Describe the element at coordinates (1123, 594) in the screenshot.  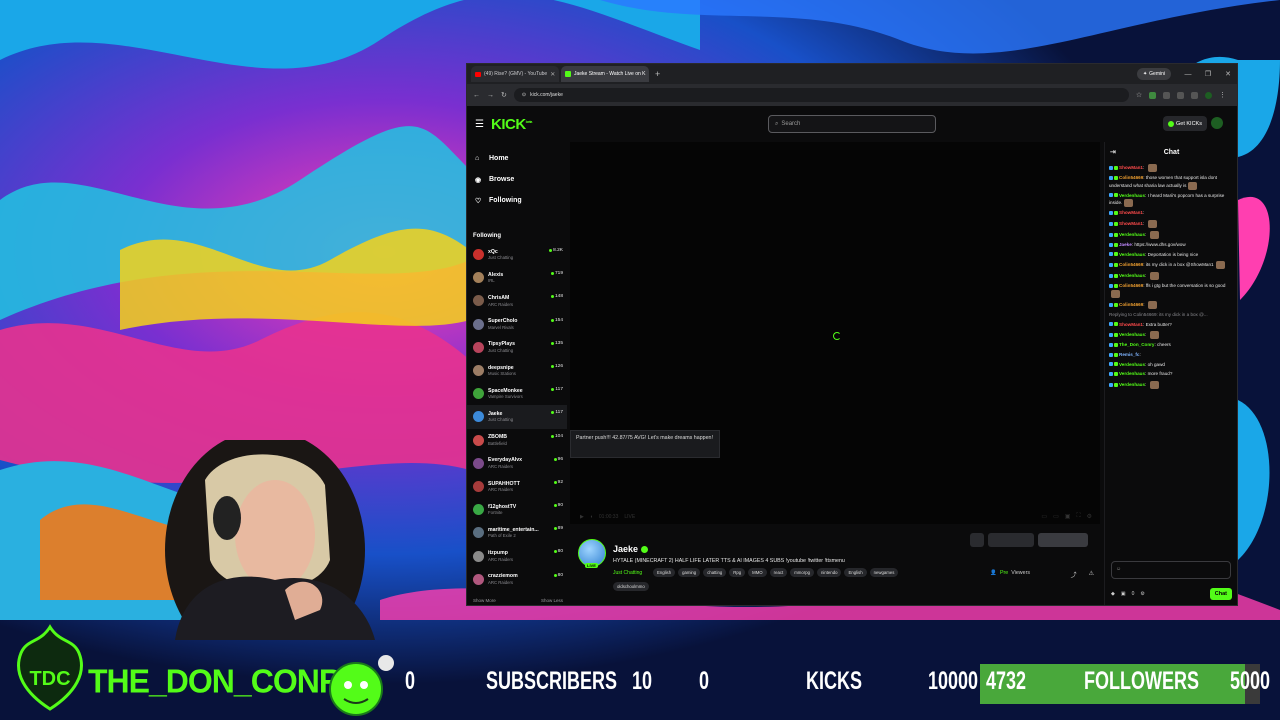
I see `gift-icon: ▣` at that location.